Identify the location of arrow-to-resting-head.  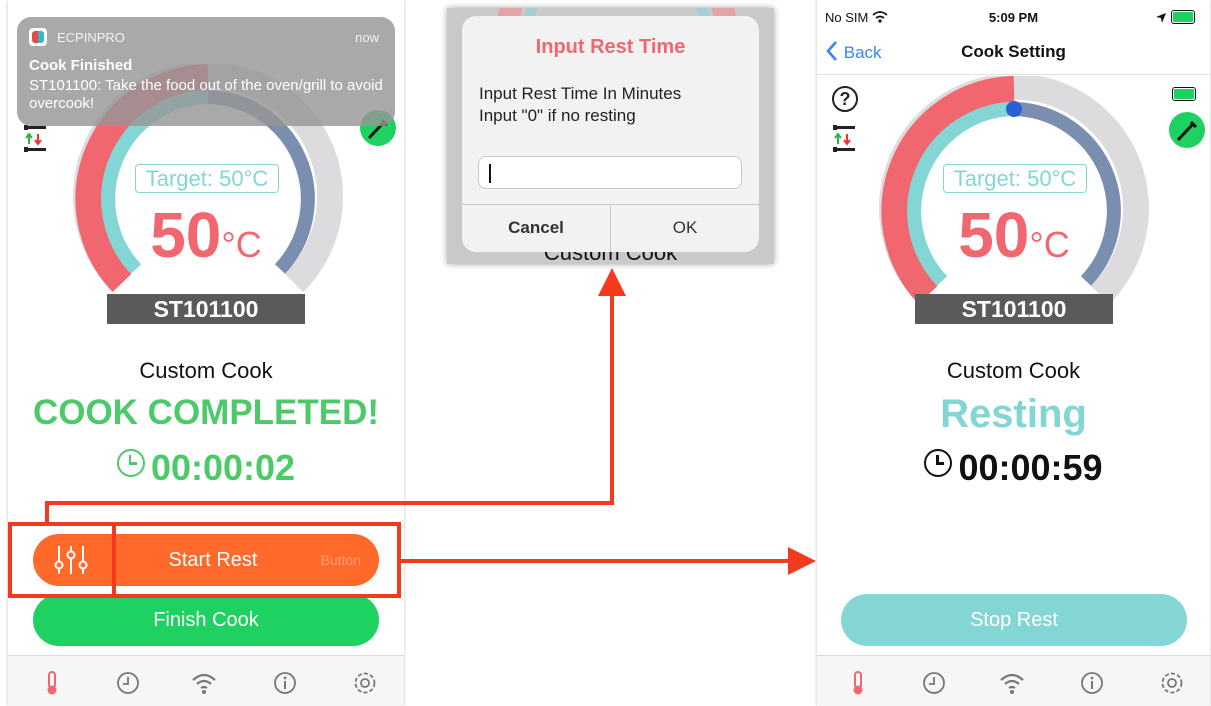
(802, 561).